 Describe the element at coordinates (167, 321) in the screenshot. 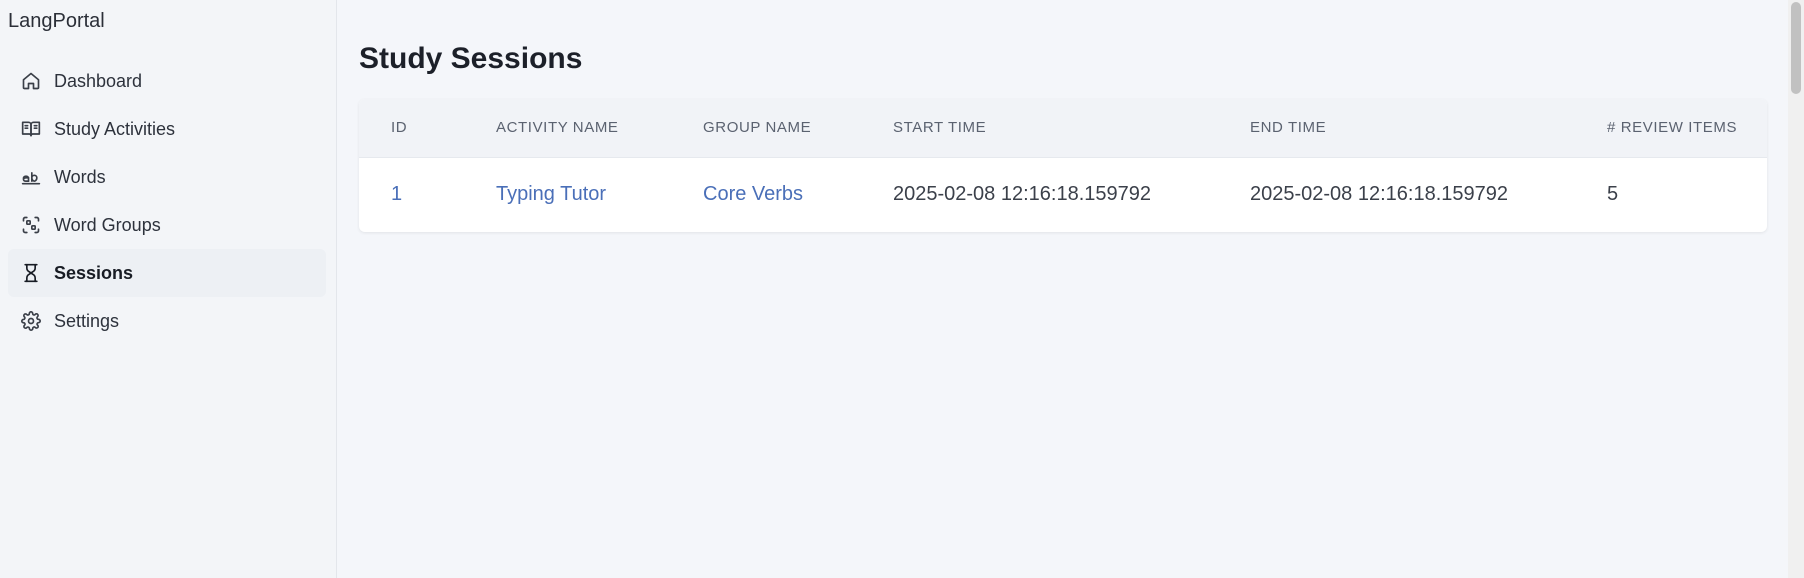

I see `sidebar-item-settings: Settings` at that location.